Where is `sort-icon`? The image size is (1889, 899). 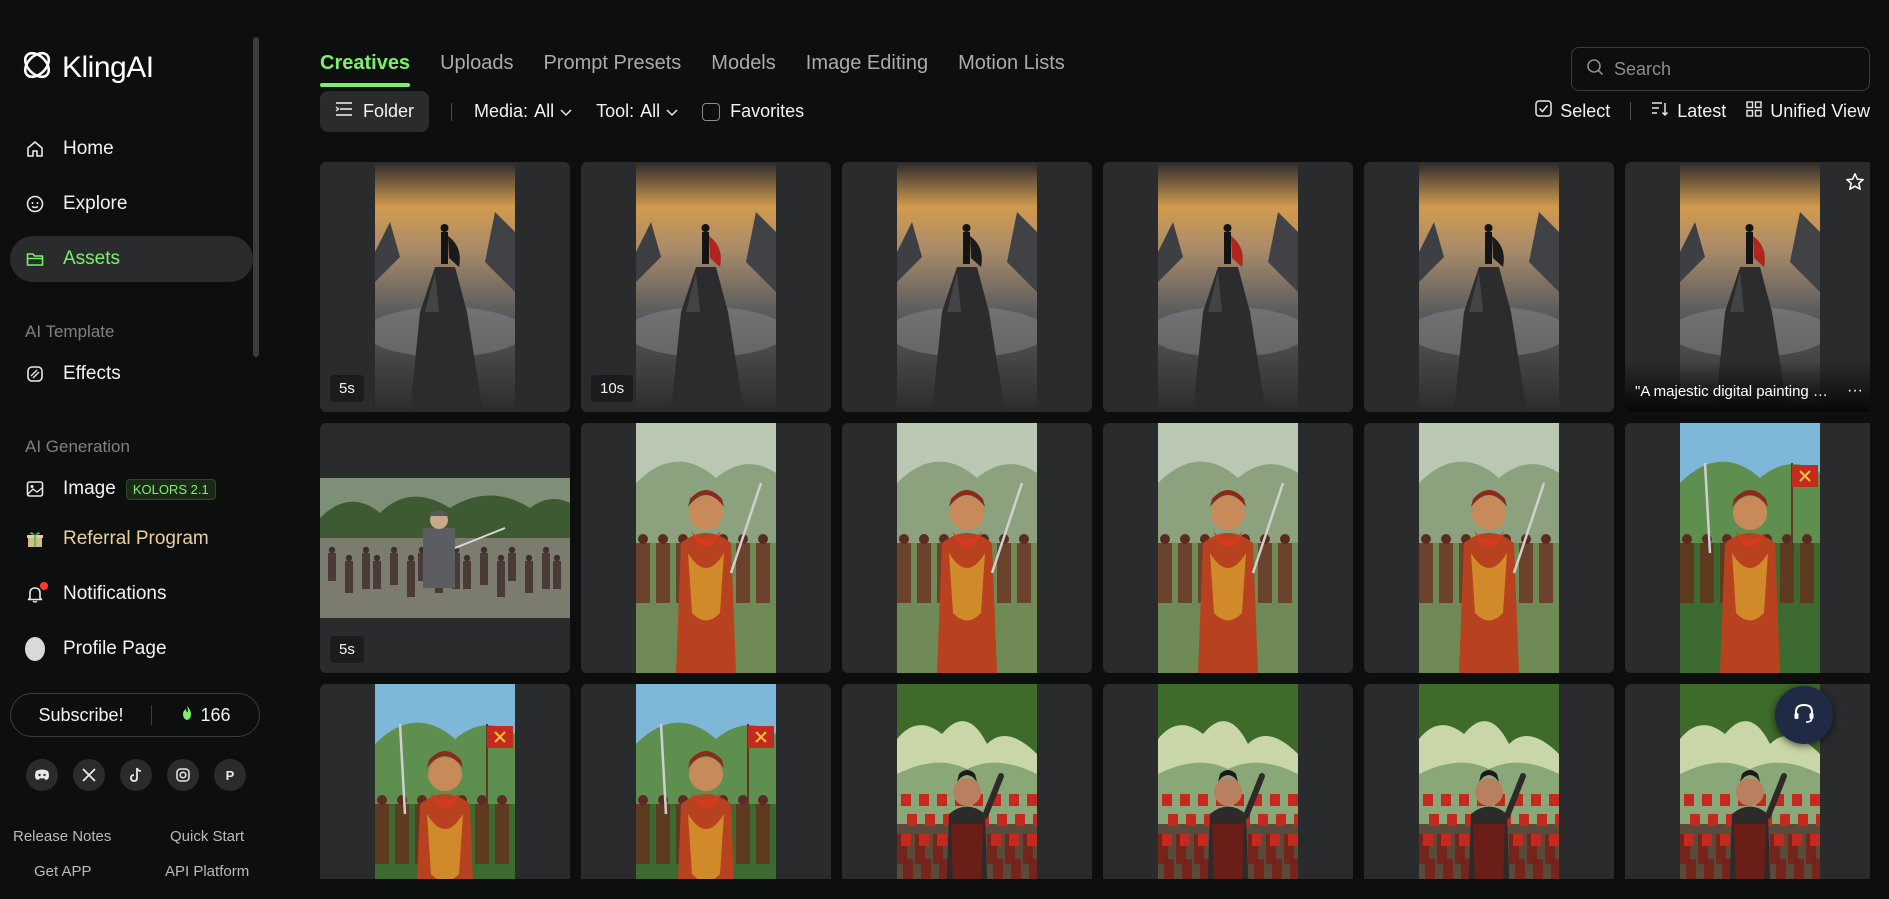 sort-icon is located at coordinates (1660, 111).